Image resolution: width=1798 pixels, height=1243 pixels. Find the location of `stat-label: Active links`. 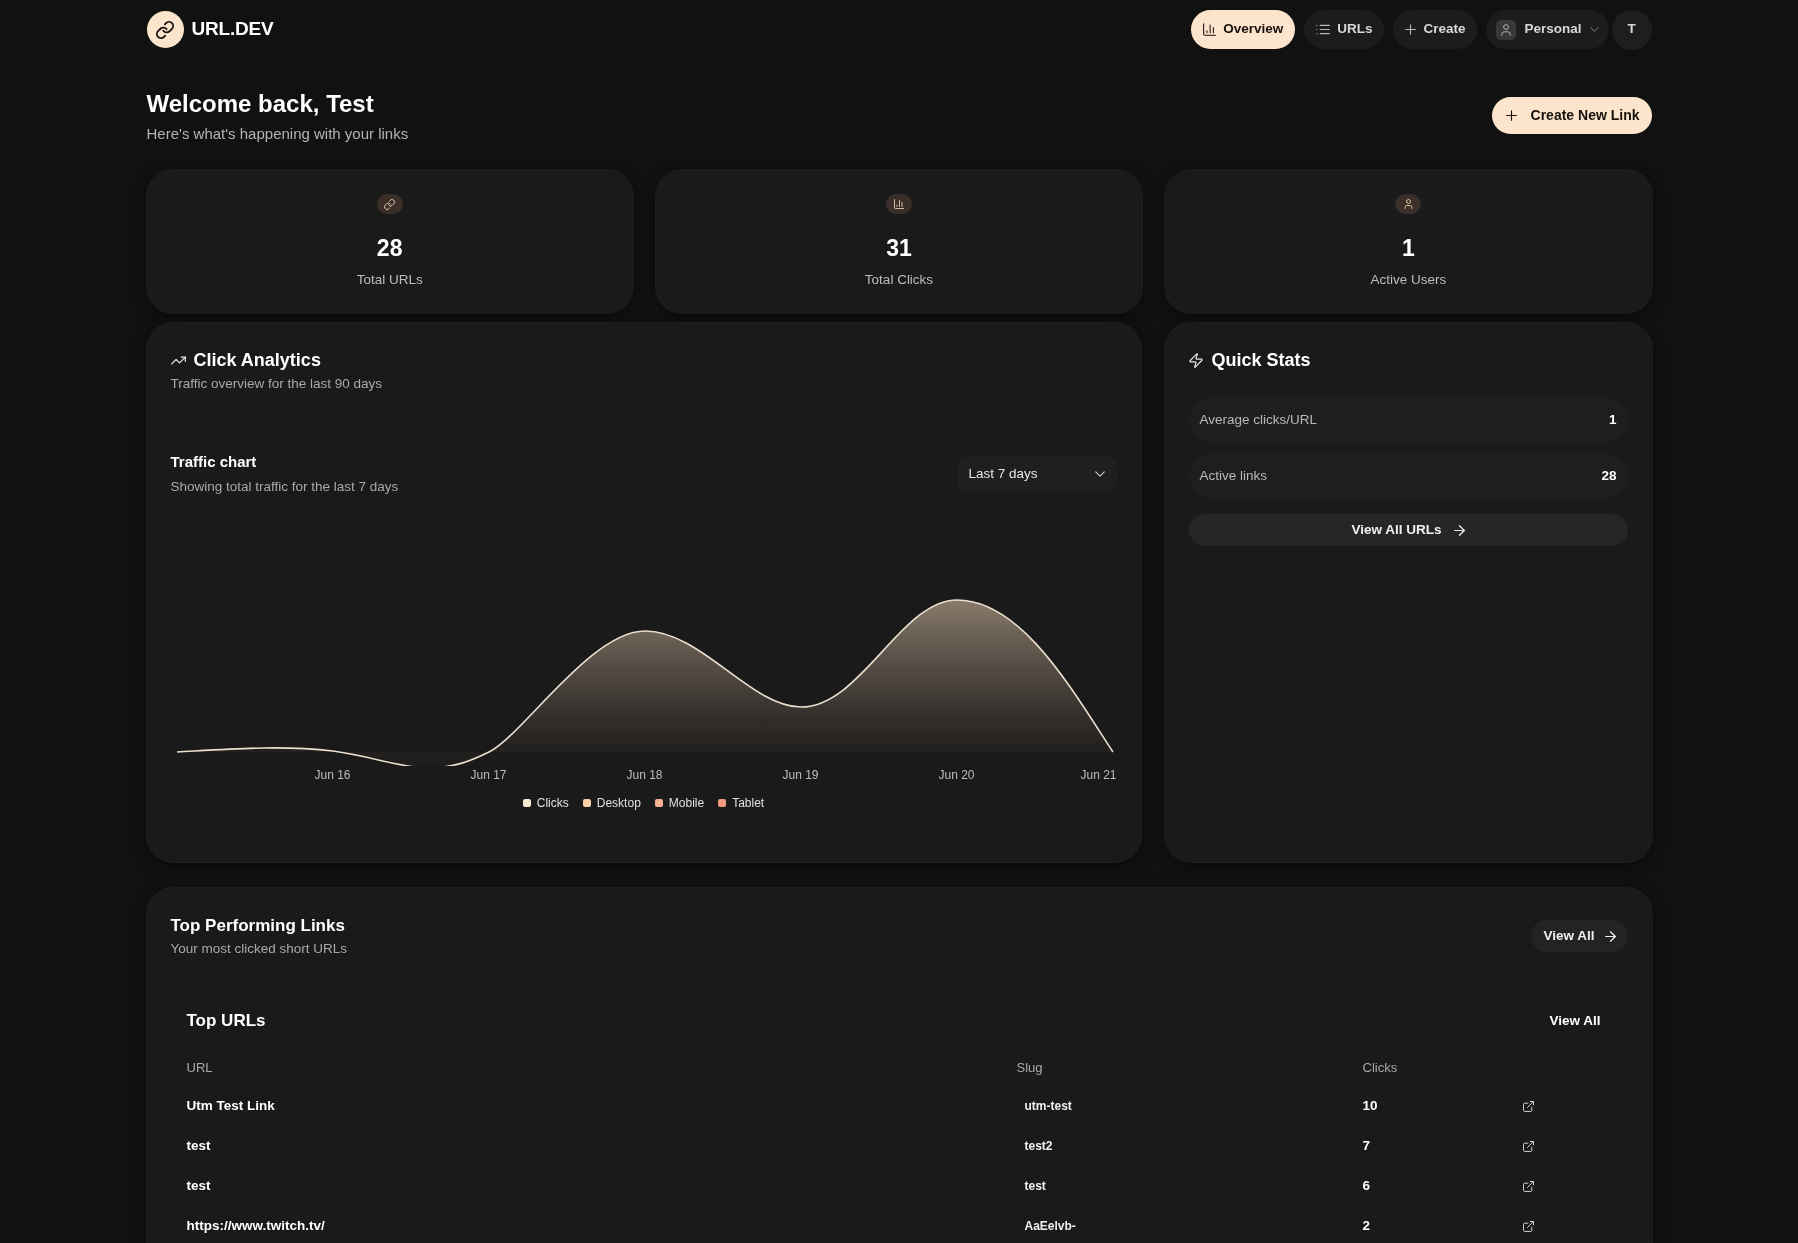

stat-label: Active links is located at coordinates (1233, 475).